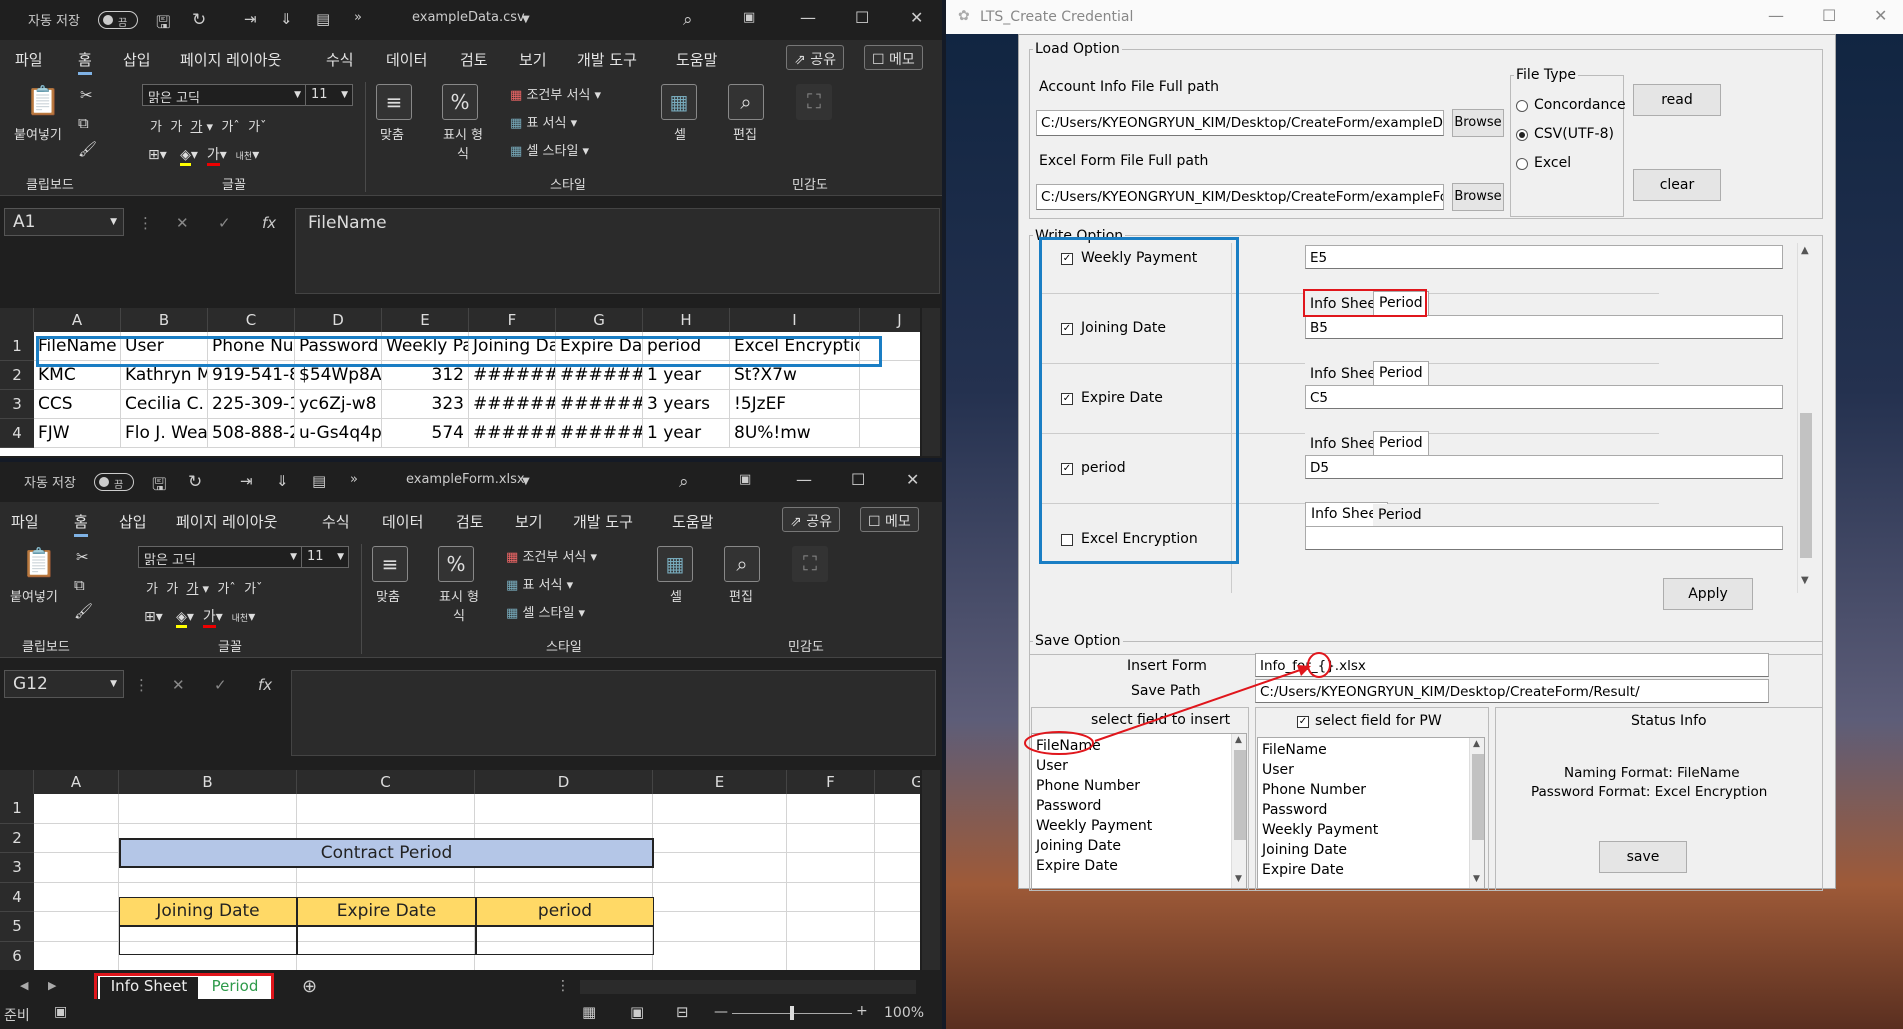 The image size is (1903, 1029). What do you see at coordinates (86, 95) in the screenshot?
I see `cut-icon: ✂` at bounding box center [86, 95].